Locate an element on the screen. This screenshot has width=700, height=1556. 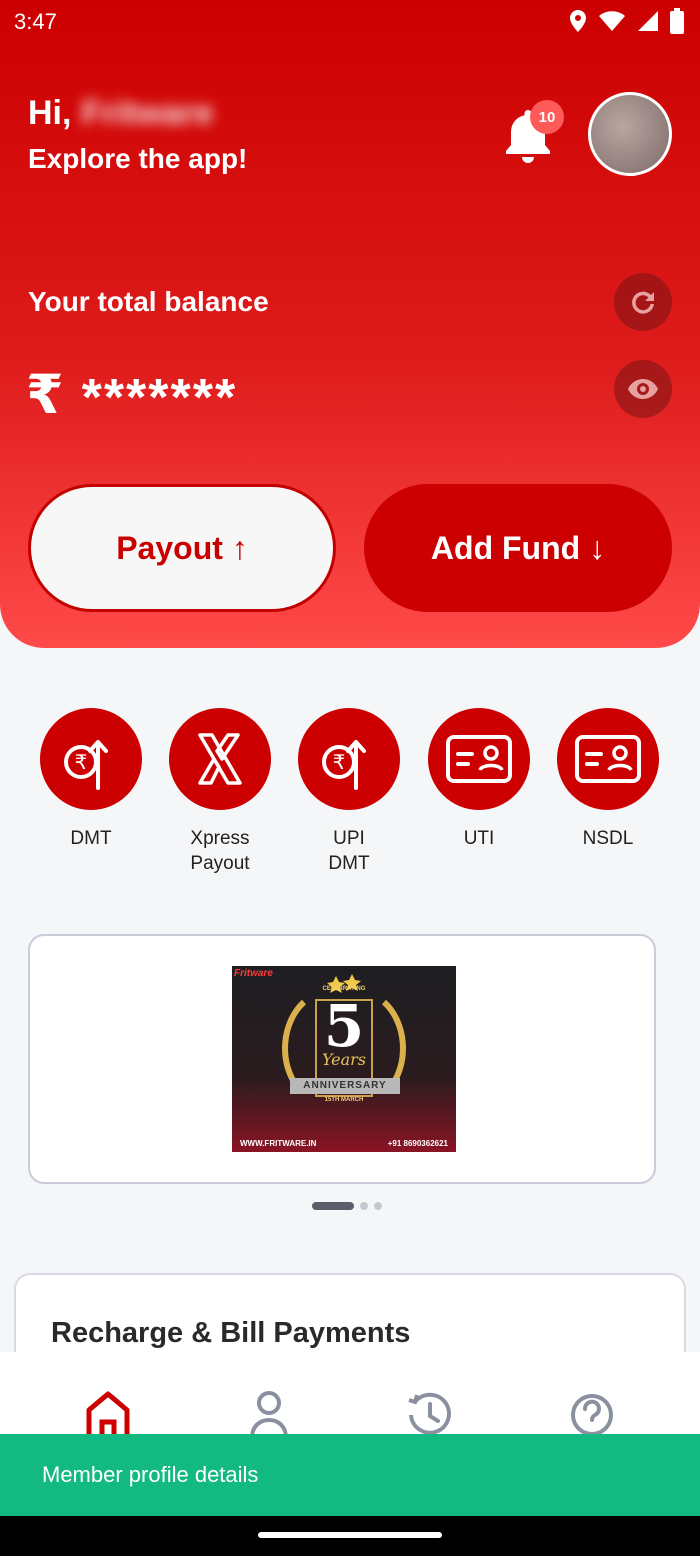
poster-ribbon: ANNIVERSARY is located at coordinates (345, 1086).